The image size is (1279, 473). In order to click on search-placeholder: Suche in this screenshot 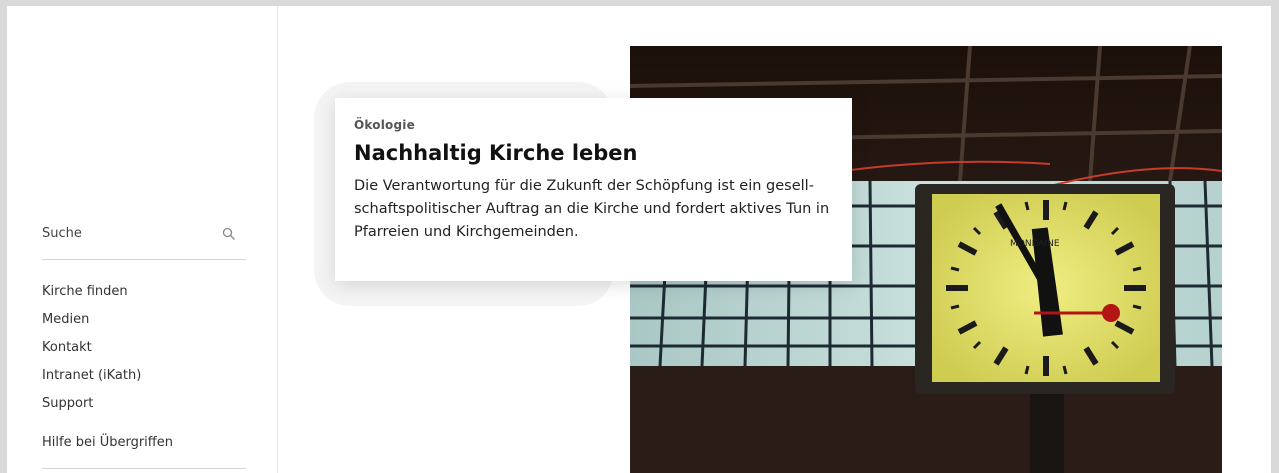, I will do `click(62, 233)`.